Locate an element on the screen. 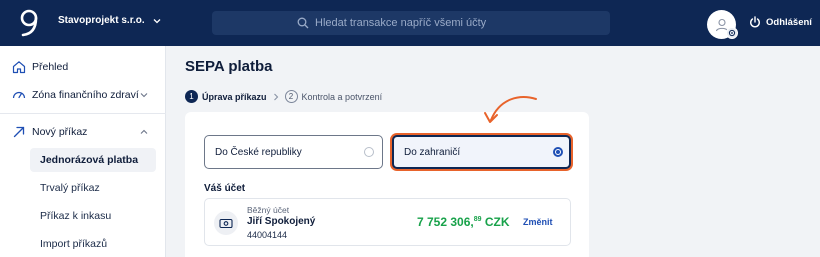 Image resolution: width=820 pixels, height=257 pixels. bank-logo is located at coordinates (29, 23).